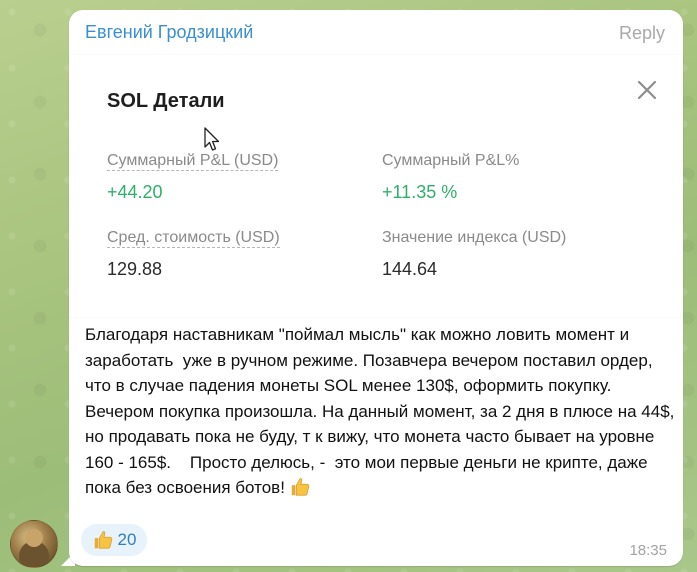  What do you see at coordinates (166, 101) in the screenshot?
I see `card-title: SOL Детали` at bounding box center [166, 101].